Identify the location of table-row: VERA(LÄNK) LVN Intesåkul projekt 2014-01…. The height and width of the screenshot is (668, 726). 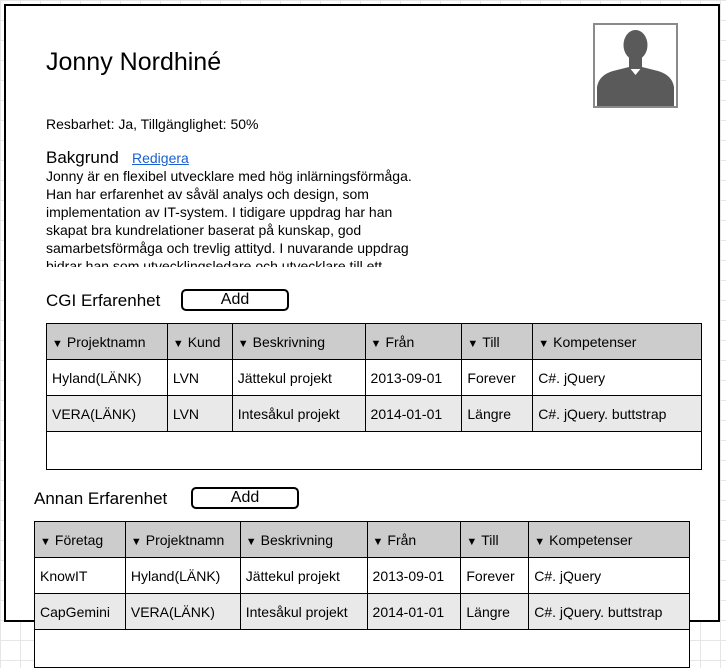
(374, 413).